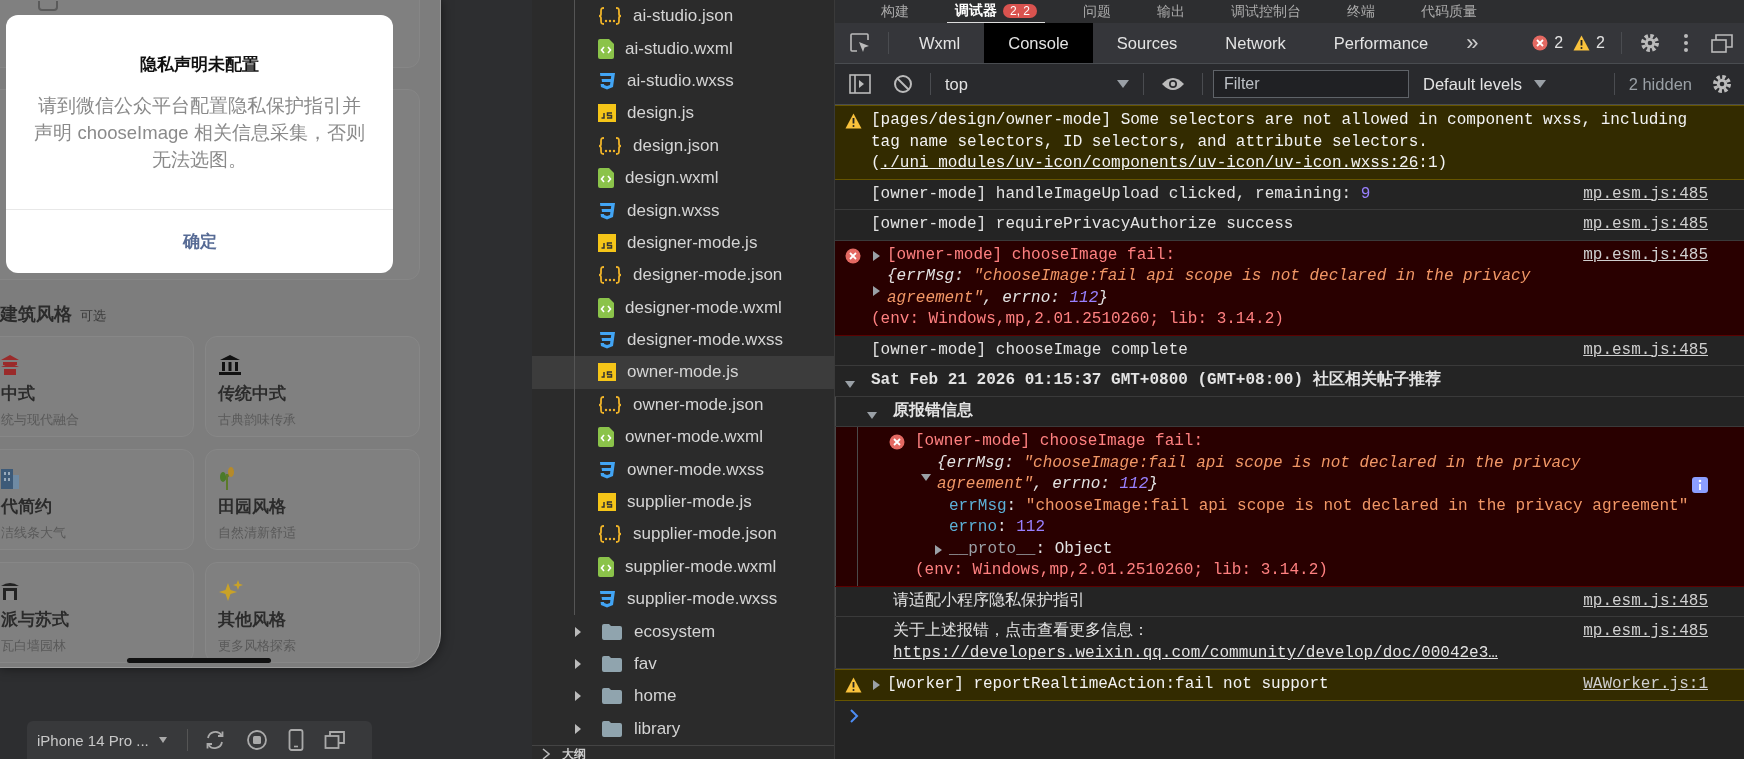 This screenshot has width=1744, height=759. I want to click on devtools-tab: Console, so click(1038, 43).